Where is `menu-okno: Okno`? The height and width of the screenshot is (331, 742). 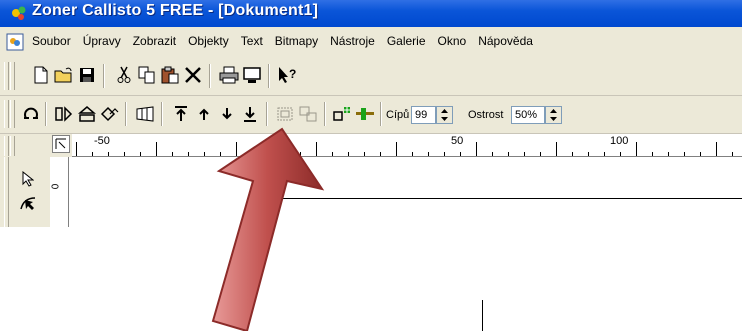 menu-okno: Okno is located at coordinates (452, 41).